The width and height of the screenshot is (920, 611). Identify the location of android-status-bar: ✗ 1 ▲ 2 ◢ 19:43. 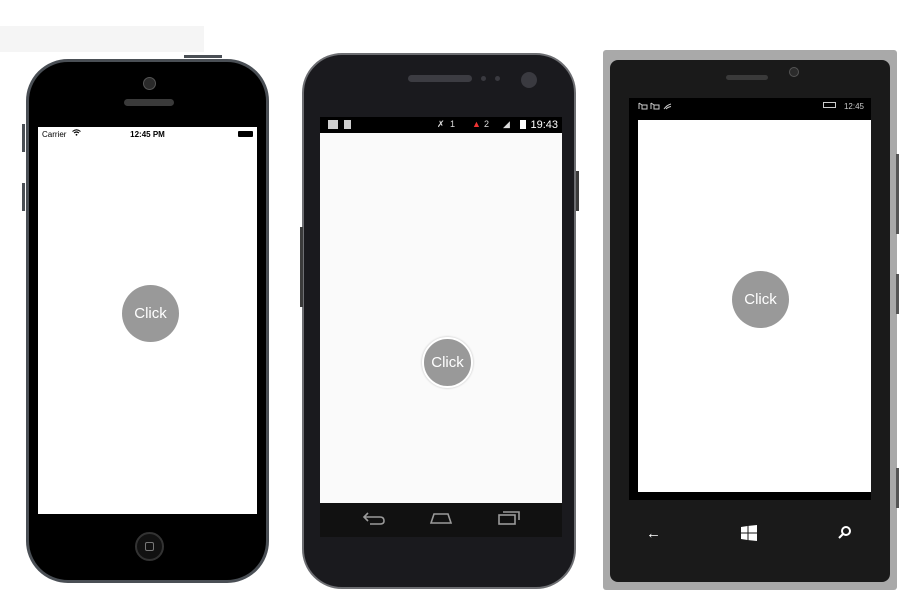
(441, 125).